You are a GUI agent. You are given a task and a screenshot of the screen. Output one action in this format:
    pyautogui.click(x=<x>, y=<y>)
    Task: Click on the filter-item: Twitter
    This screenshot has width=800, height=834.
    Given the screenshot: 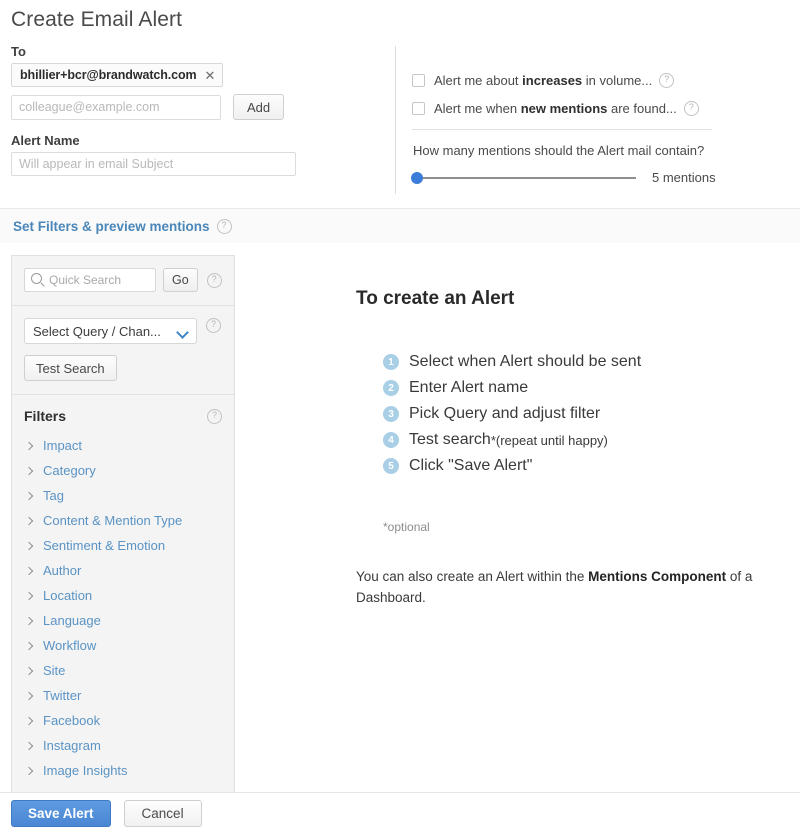 What is the action you would take?
    pyautogui.click(x=123, y=695)
    